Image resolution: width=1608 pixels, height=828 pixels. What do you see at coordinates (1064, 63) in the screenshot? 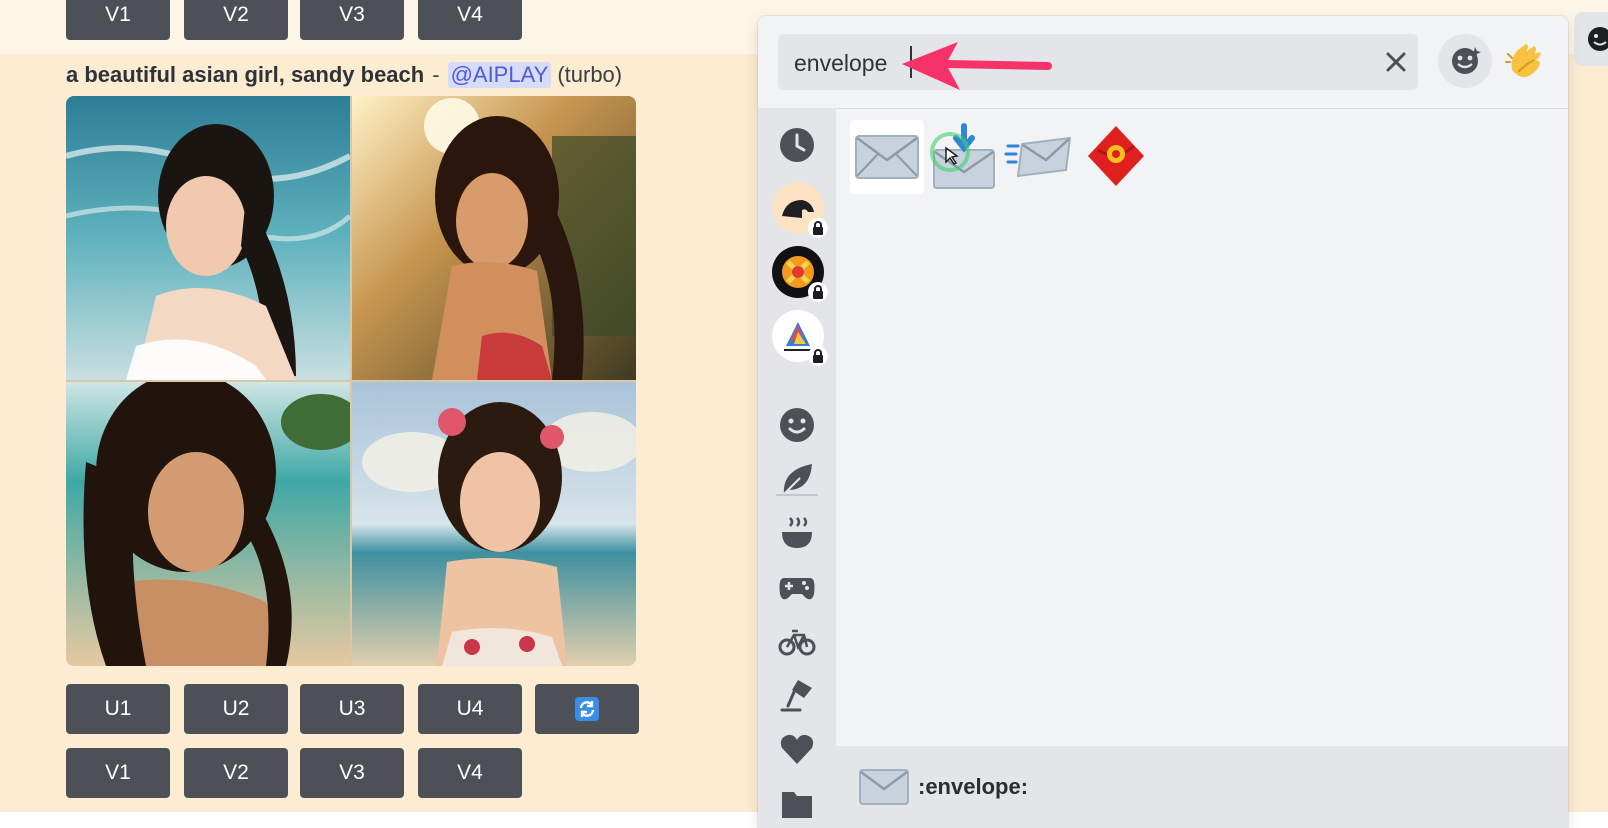
I see `emoji-search-input` at bounding box center [1064, 63].